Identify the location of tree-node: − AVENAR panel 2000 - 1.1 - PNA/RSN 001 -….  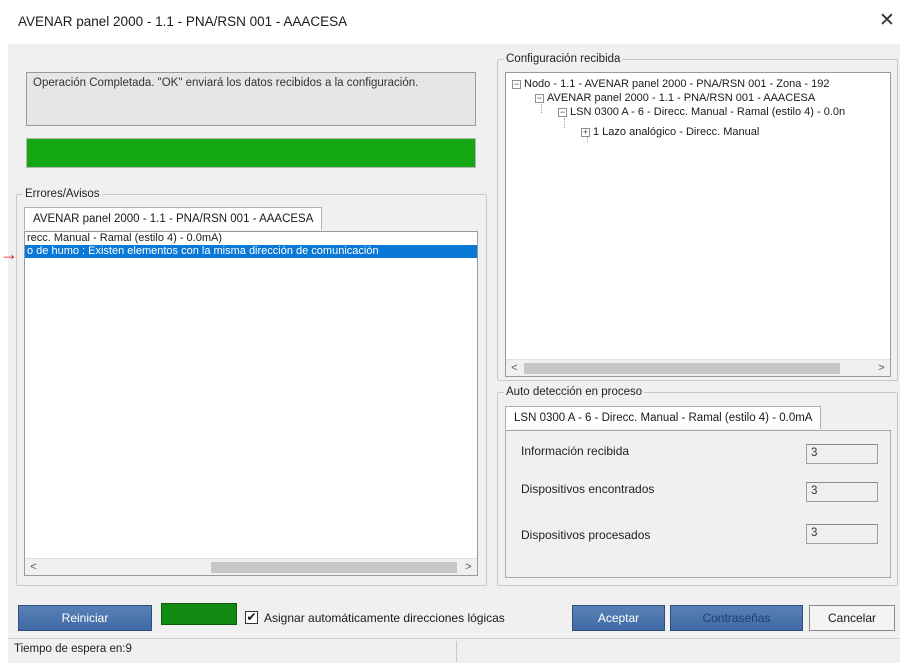
(675, 98).